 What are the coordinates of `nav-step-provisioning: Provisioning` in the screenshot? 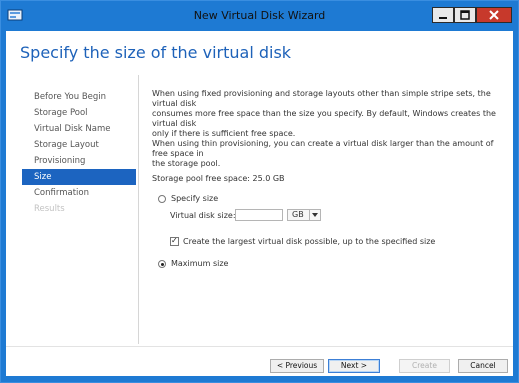 It's located at (79, 161).